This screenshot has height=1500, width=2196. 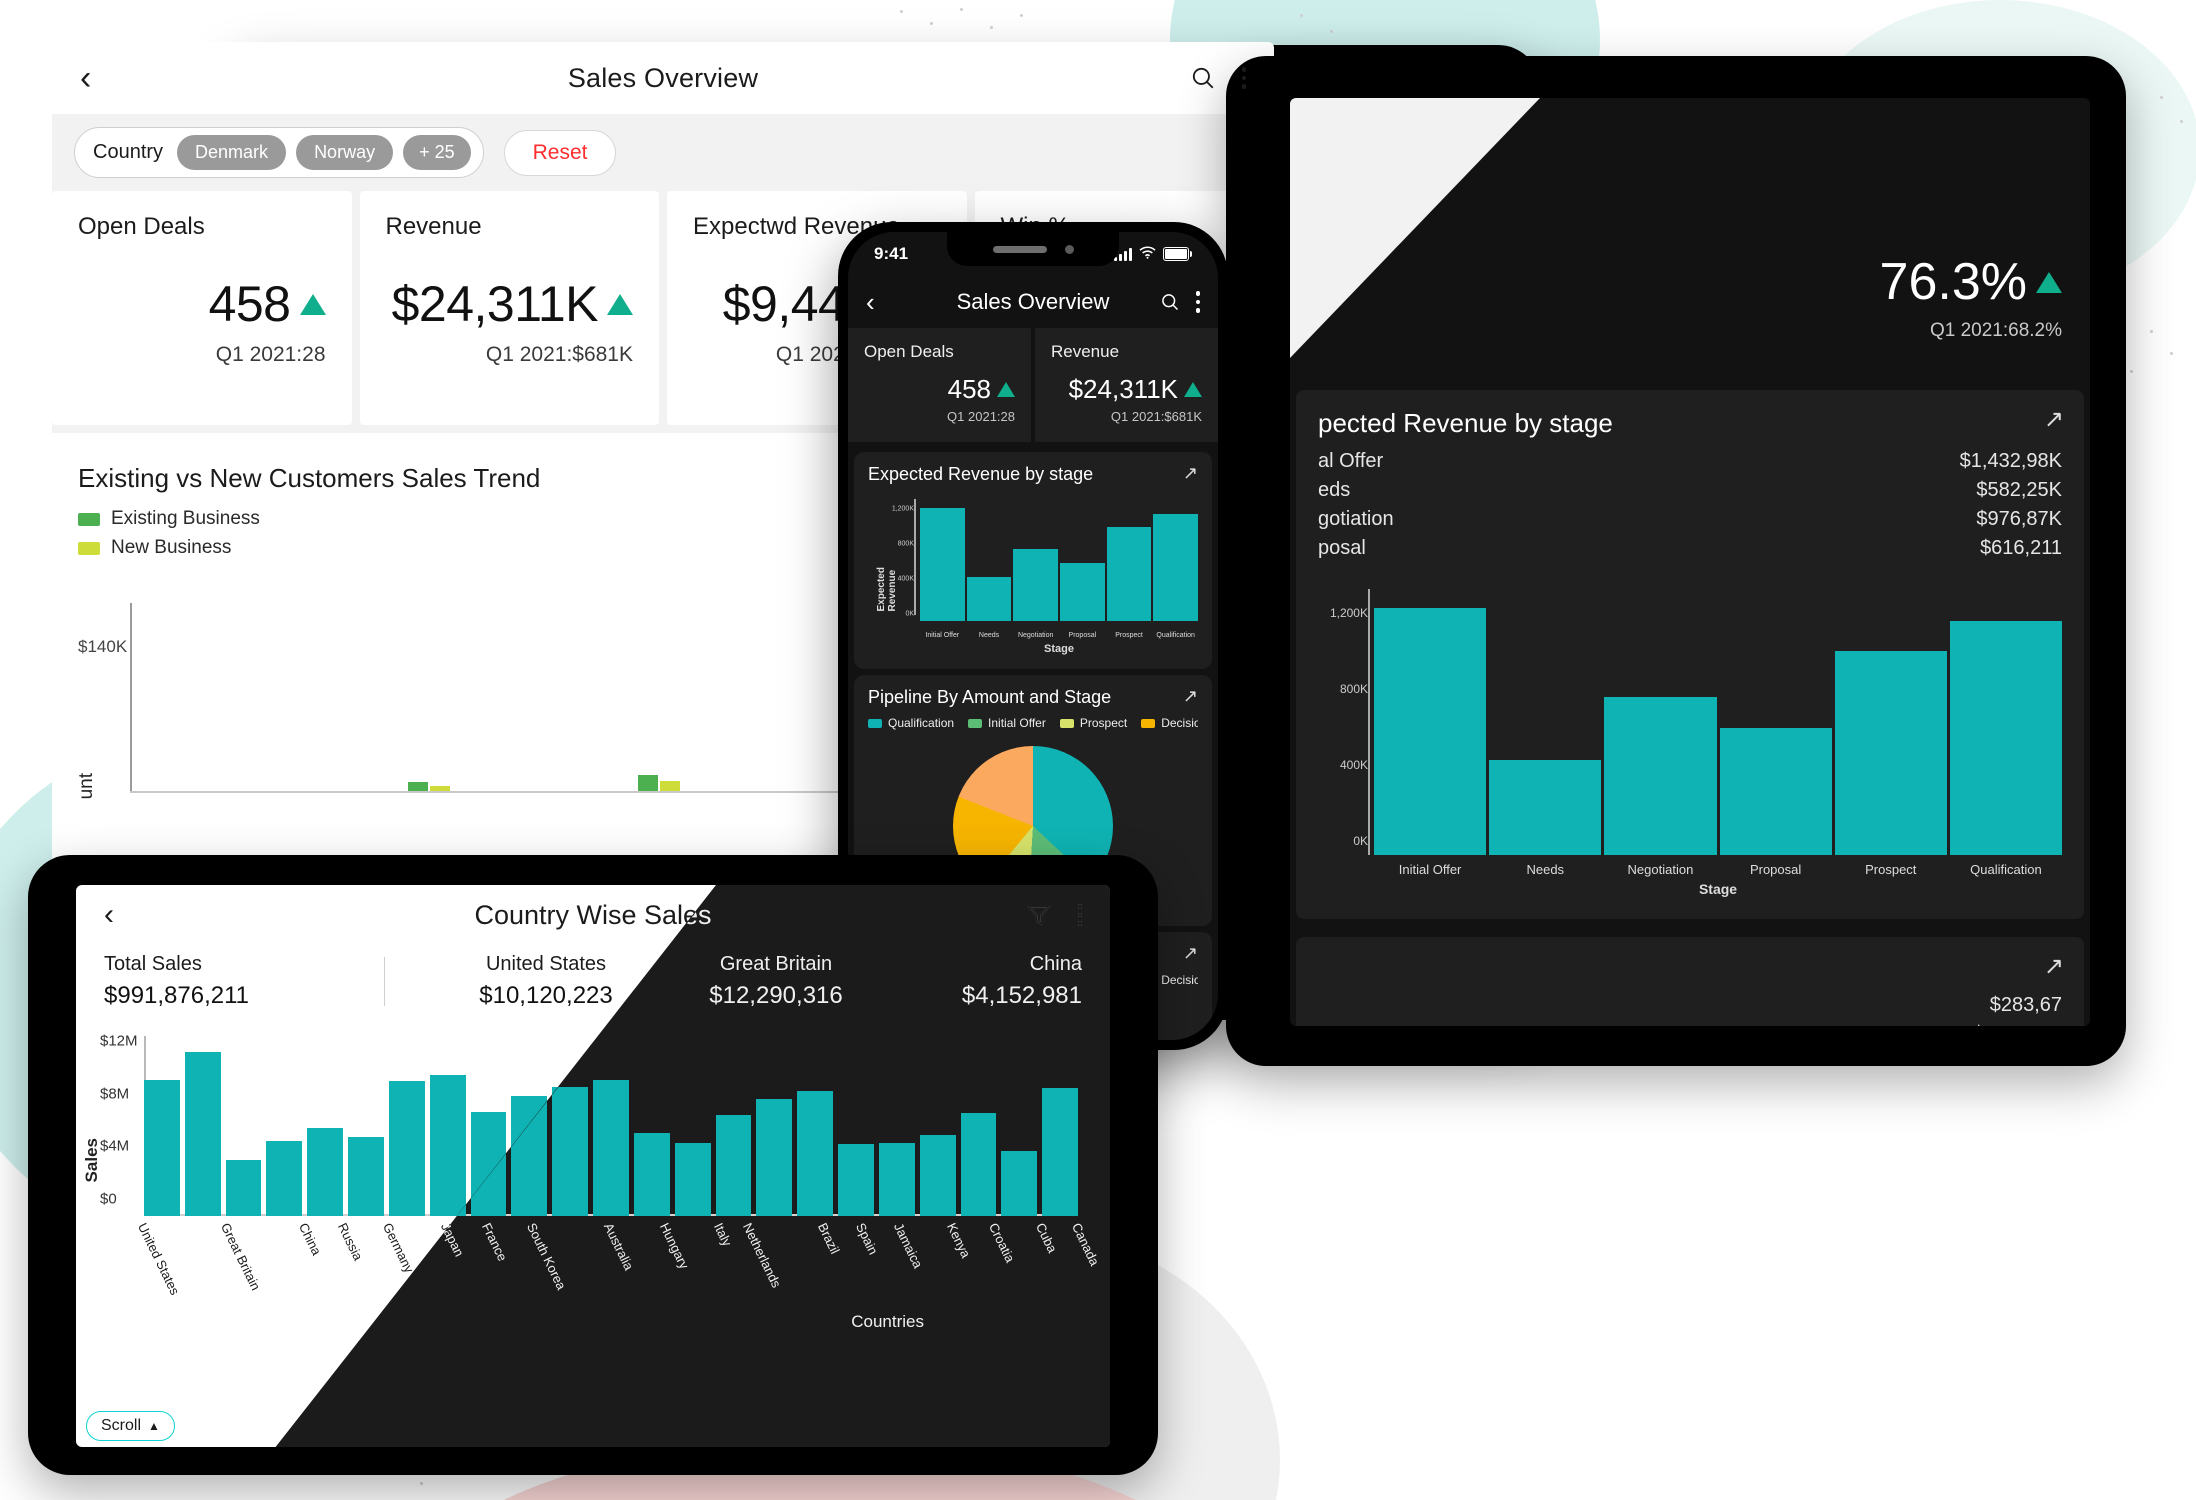 What do you see at coordinates (91, 1160) in the screenshot?
I see `chart-y-axis-name: Sales` at bounding box center [91, 1160].